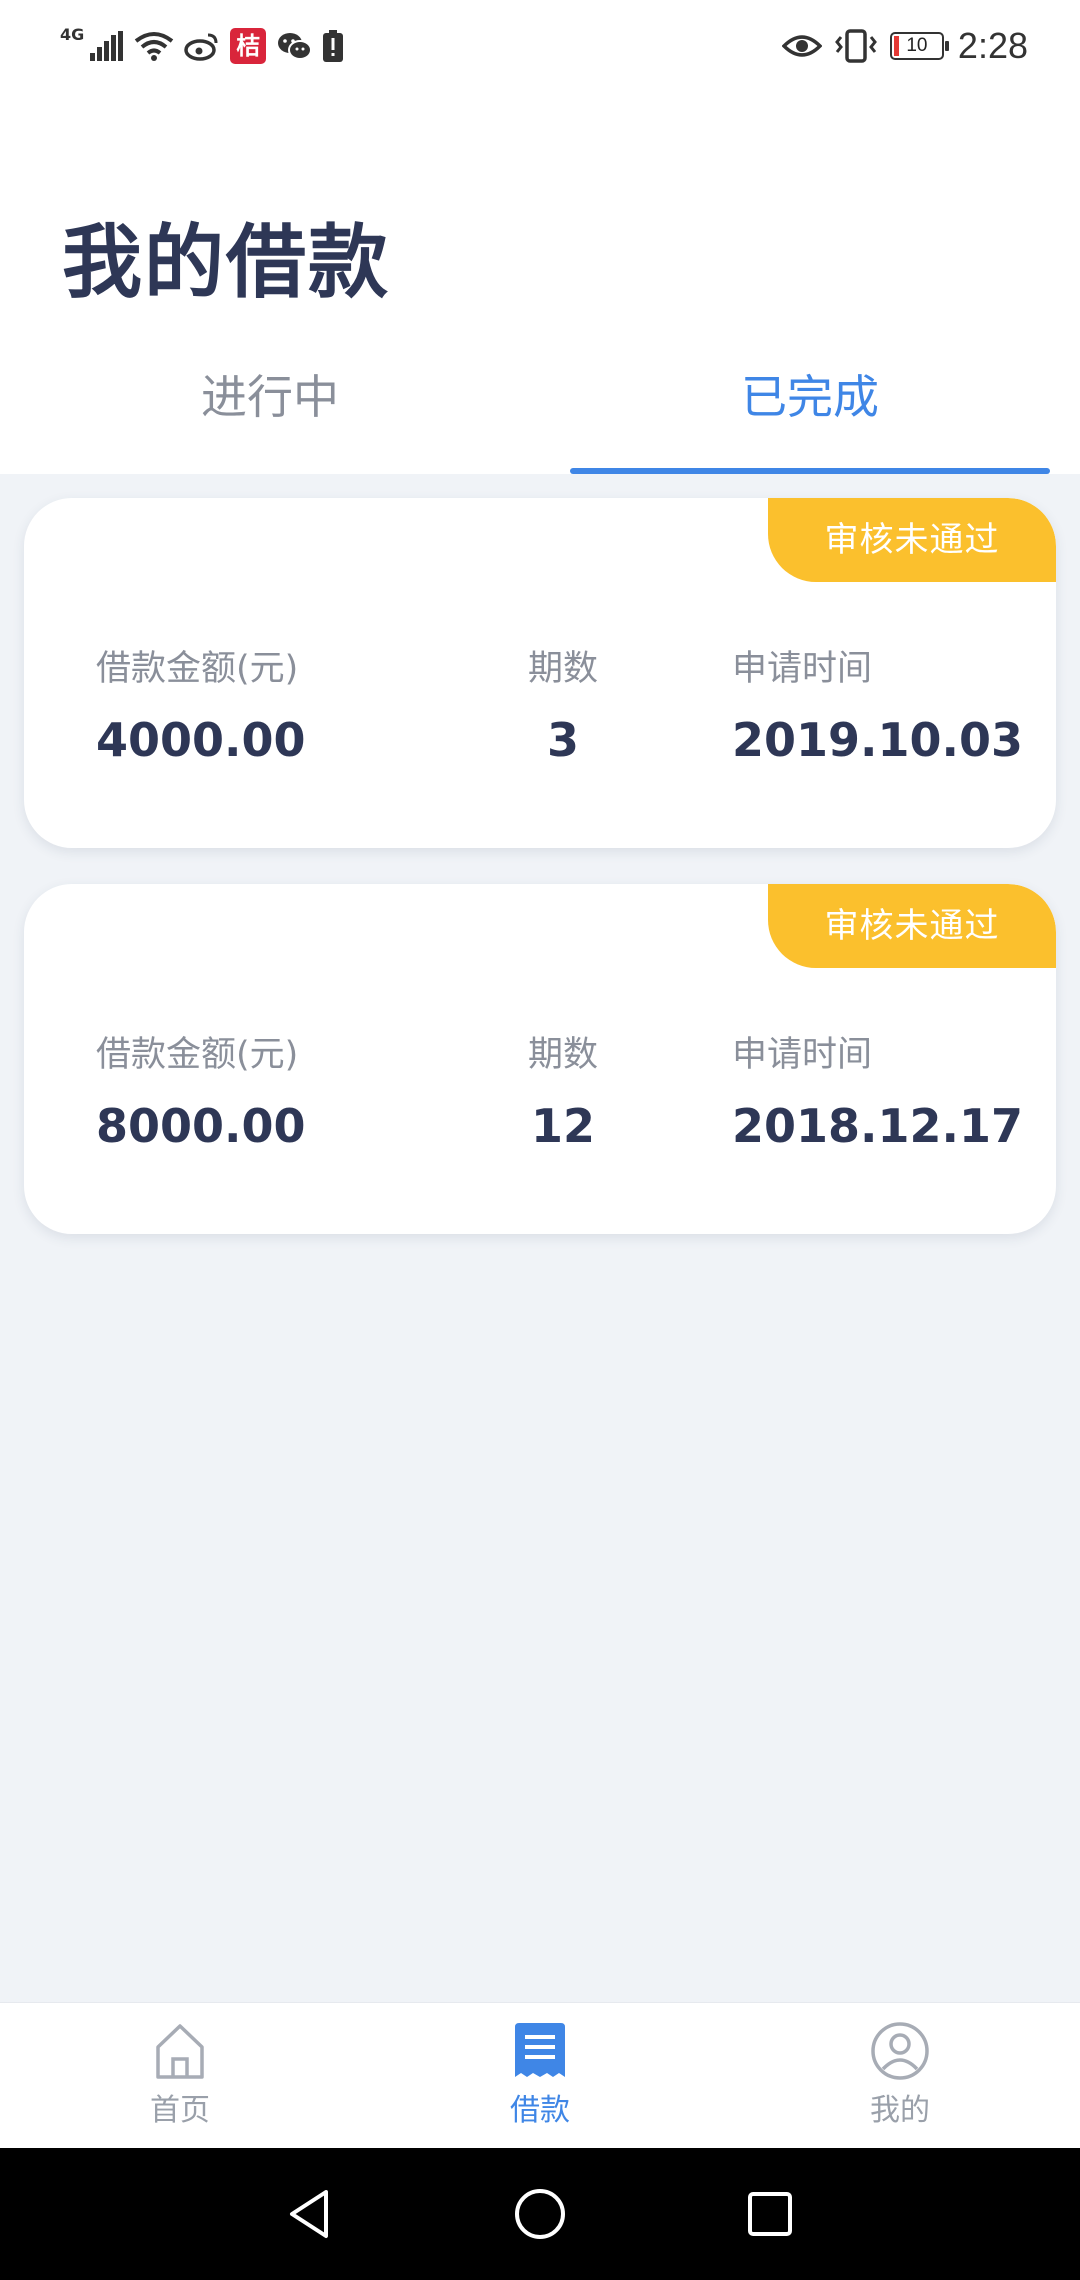 The width and height of the screenshot is (1080, 2280). I want to click on nav-item-loan: 借款, so click(540, 2076).